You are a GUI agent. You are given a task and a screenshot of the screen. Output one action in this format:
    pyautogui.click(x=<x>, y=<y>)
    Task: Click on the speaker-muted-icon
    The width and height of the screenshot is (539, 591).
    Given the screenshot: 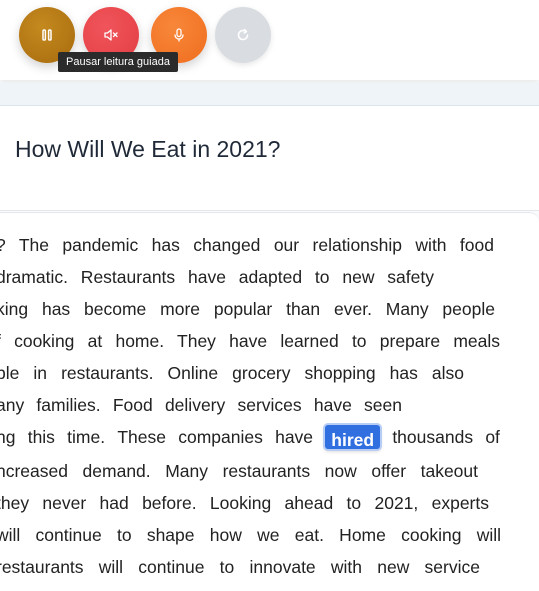 What is the action you would take?
    pyautogui.click(x=111, y=35)
    